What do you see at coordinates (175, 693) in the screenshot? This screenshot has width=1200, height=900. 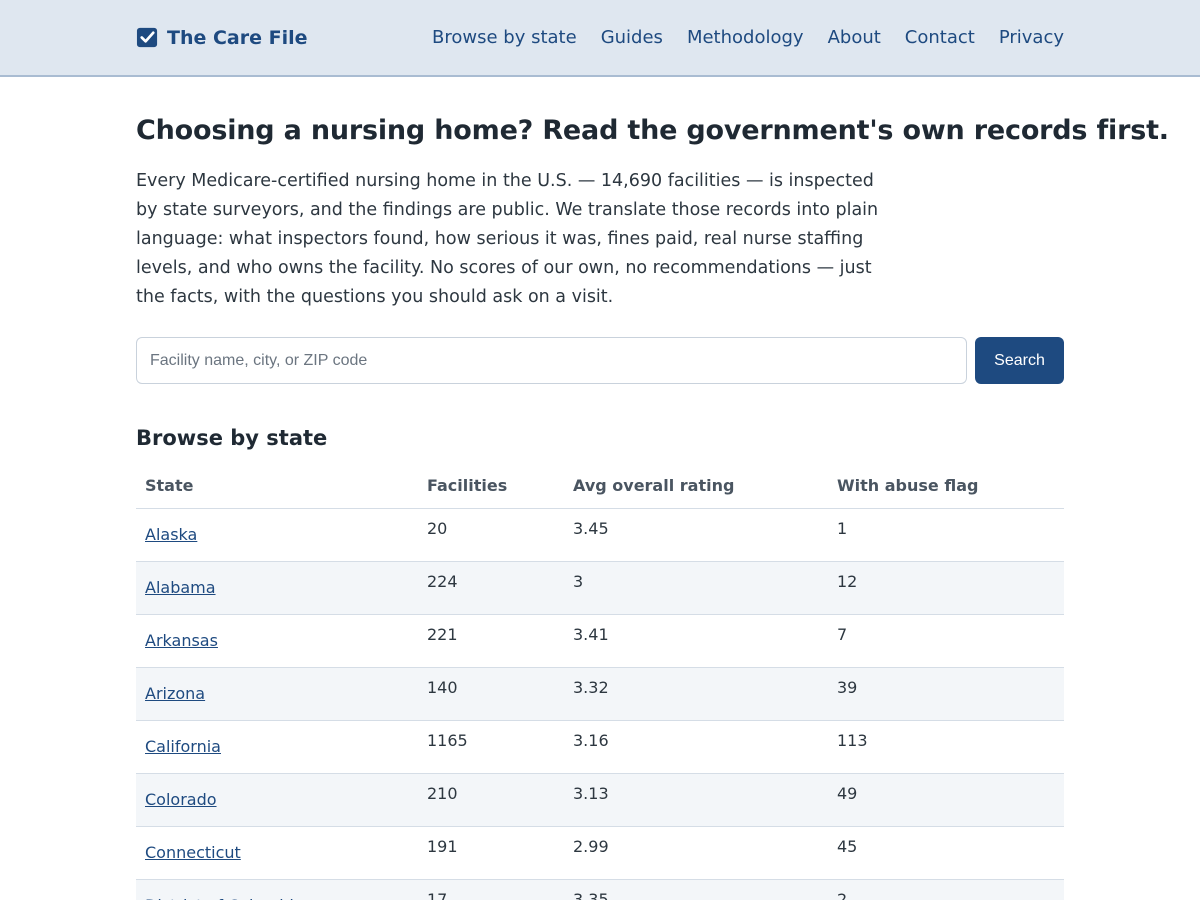 I see `state-link: Arizona` at bounding box center [175, 693].